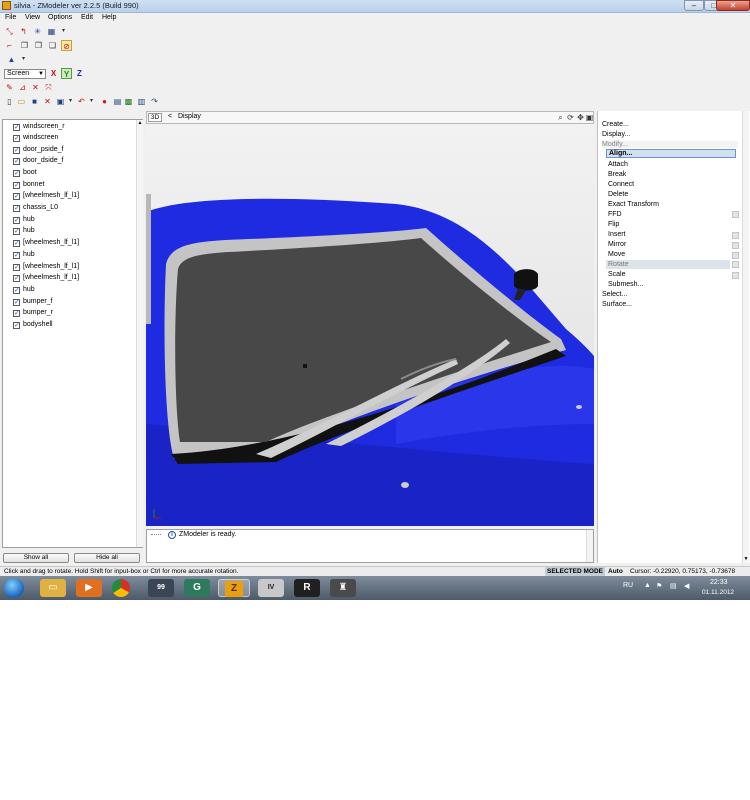 The width and height of the screenshot is (750, 800). What do you see at coordinates (647, 585) in the screenshot?
I see `tray-chevron-icon: ▲` at bounding box center [647, 585].